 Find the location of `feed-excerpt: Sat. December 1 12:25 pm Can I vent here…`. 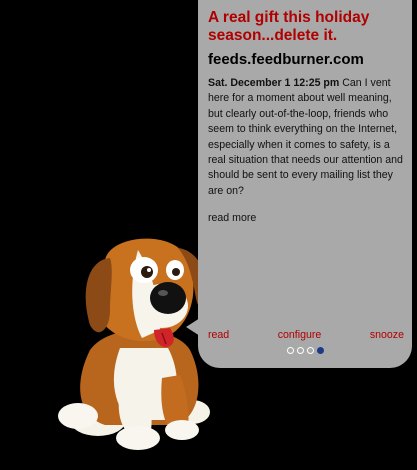

feed-excerpt: Sat. December 1 12:25 pm Can I vent here… is located at coordinates (306, 137).